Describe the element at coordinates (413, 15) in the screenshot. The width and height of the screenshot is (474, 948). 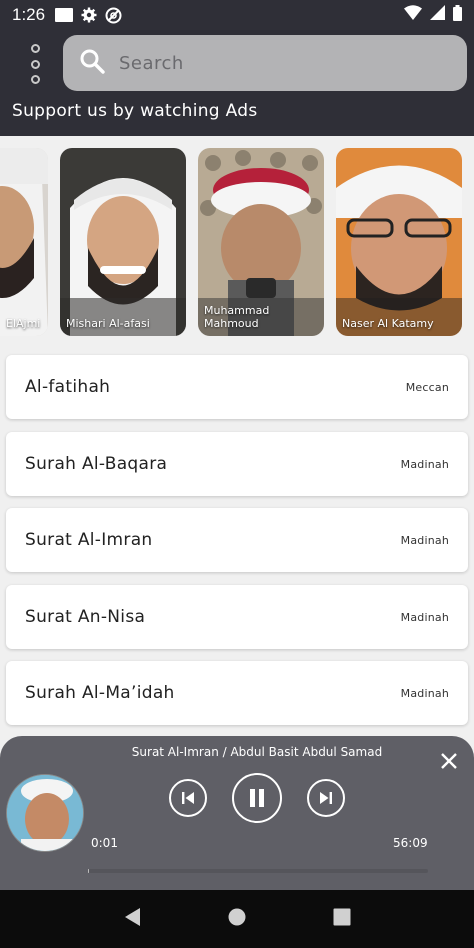
I see `wifi-icon` at that location.